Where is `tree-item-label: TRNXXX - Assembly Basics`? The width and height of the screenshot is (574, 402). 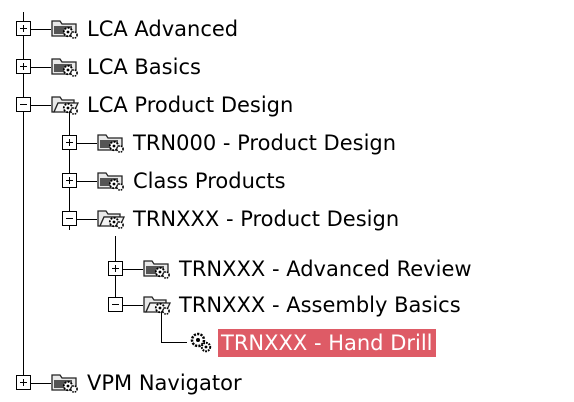
tree-item-label: TRNXXX - Assembly Basics is located at coordinates (320, 305).